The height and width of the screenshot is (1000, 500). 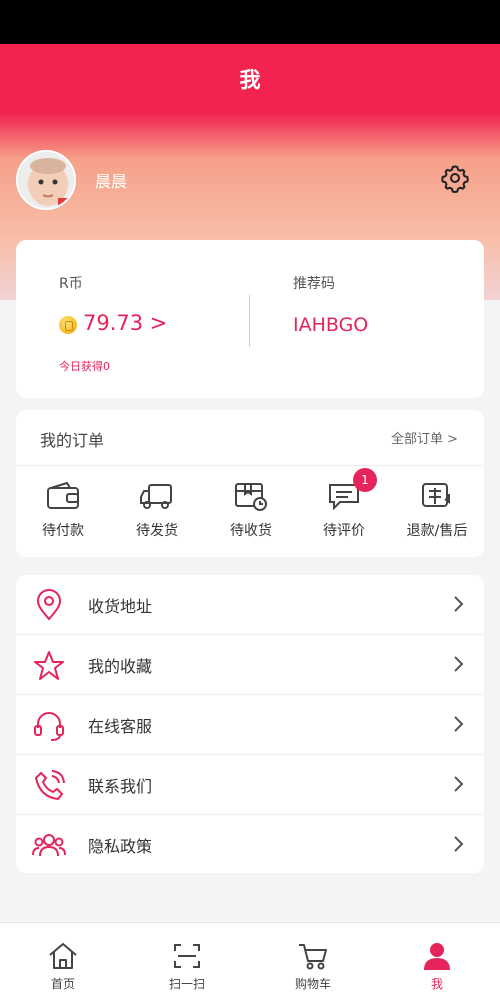 What do you see at coordinates (455, 178) in the screenshot?
I see `gear-icon` at bounding box center [455, 178].